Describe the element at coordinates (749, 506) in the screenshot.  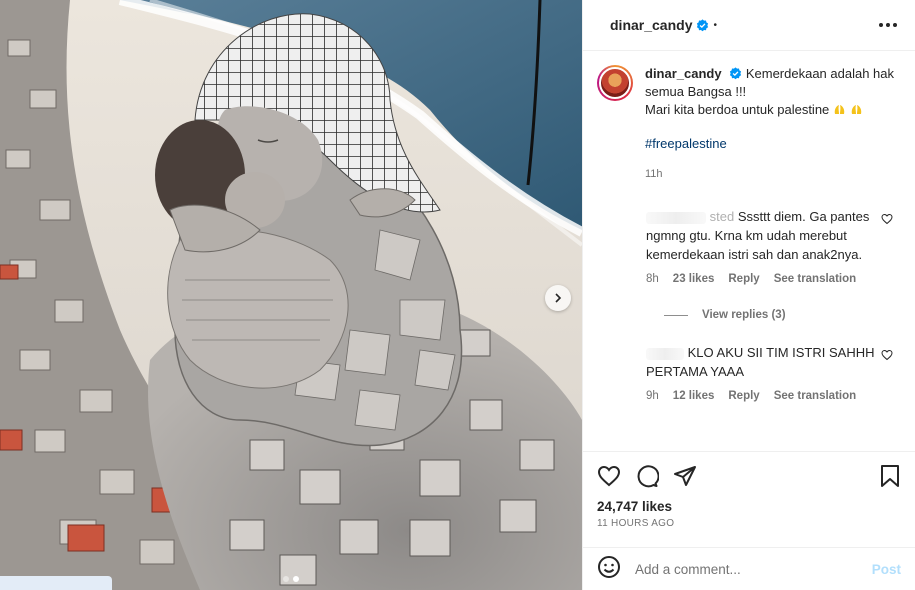
I see `likes-count: 24,747 likes` at that location.